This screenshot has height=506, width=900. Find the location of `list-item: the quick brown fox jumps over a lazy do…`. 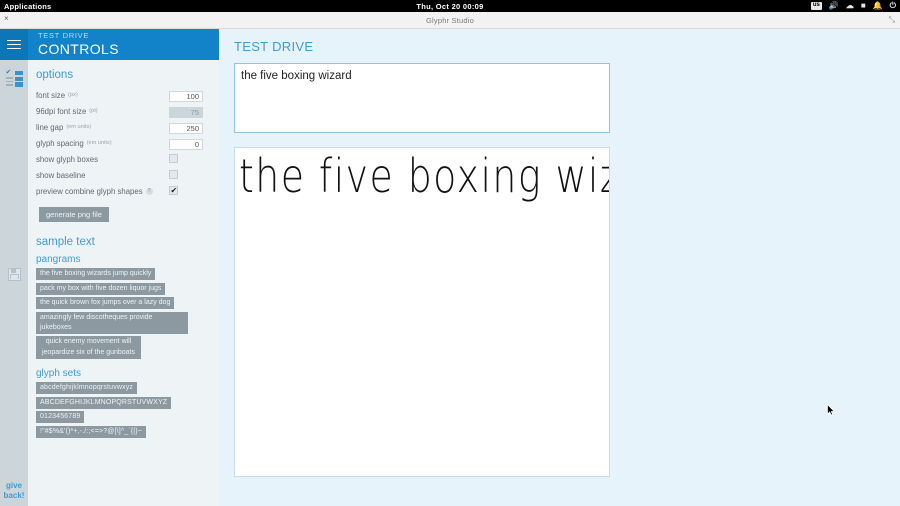

list-item: the quick brown fox jumps over a lazy do… is located at coordinates (105, 303).